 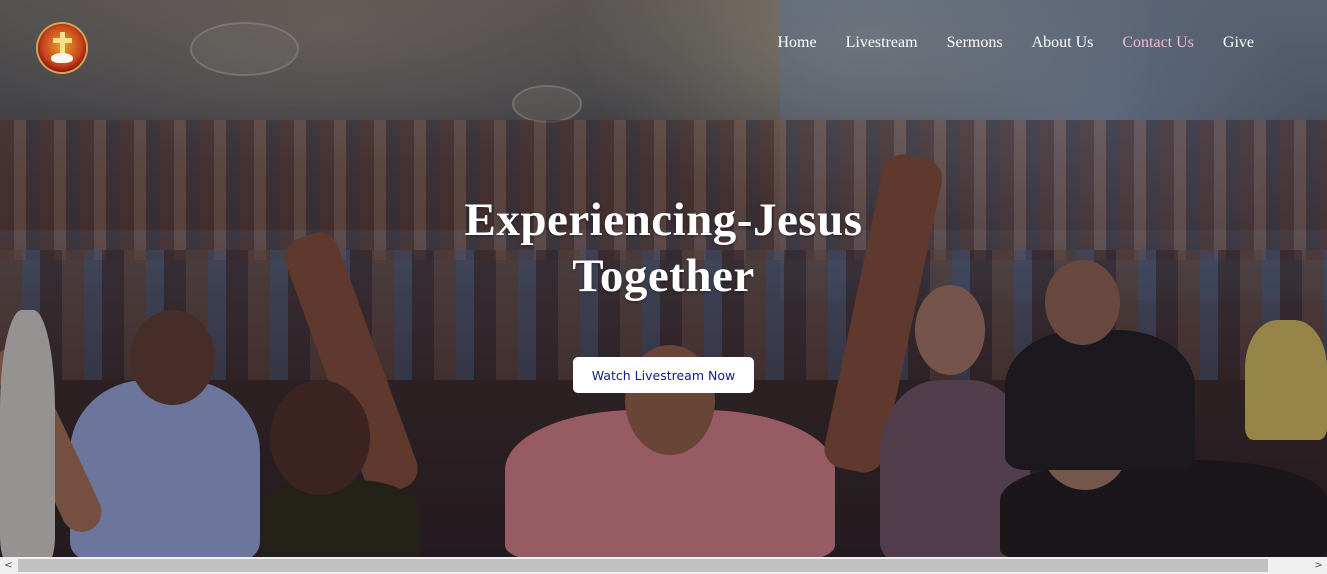 I want to click on church-logo-icon, so click(x=62, y=48).